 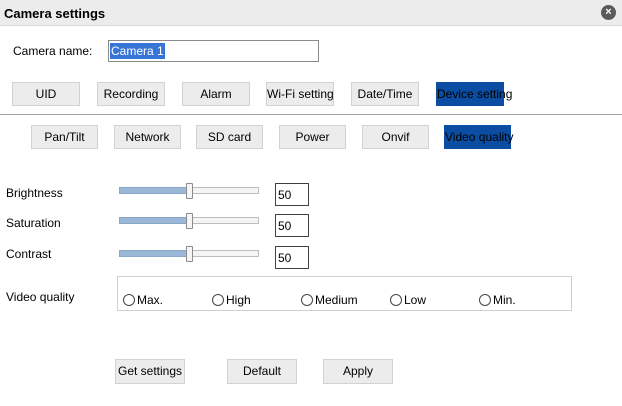 I want to click on tab-wifi-setting: Wi-Fi setting, so click(x=300, y=94).